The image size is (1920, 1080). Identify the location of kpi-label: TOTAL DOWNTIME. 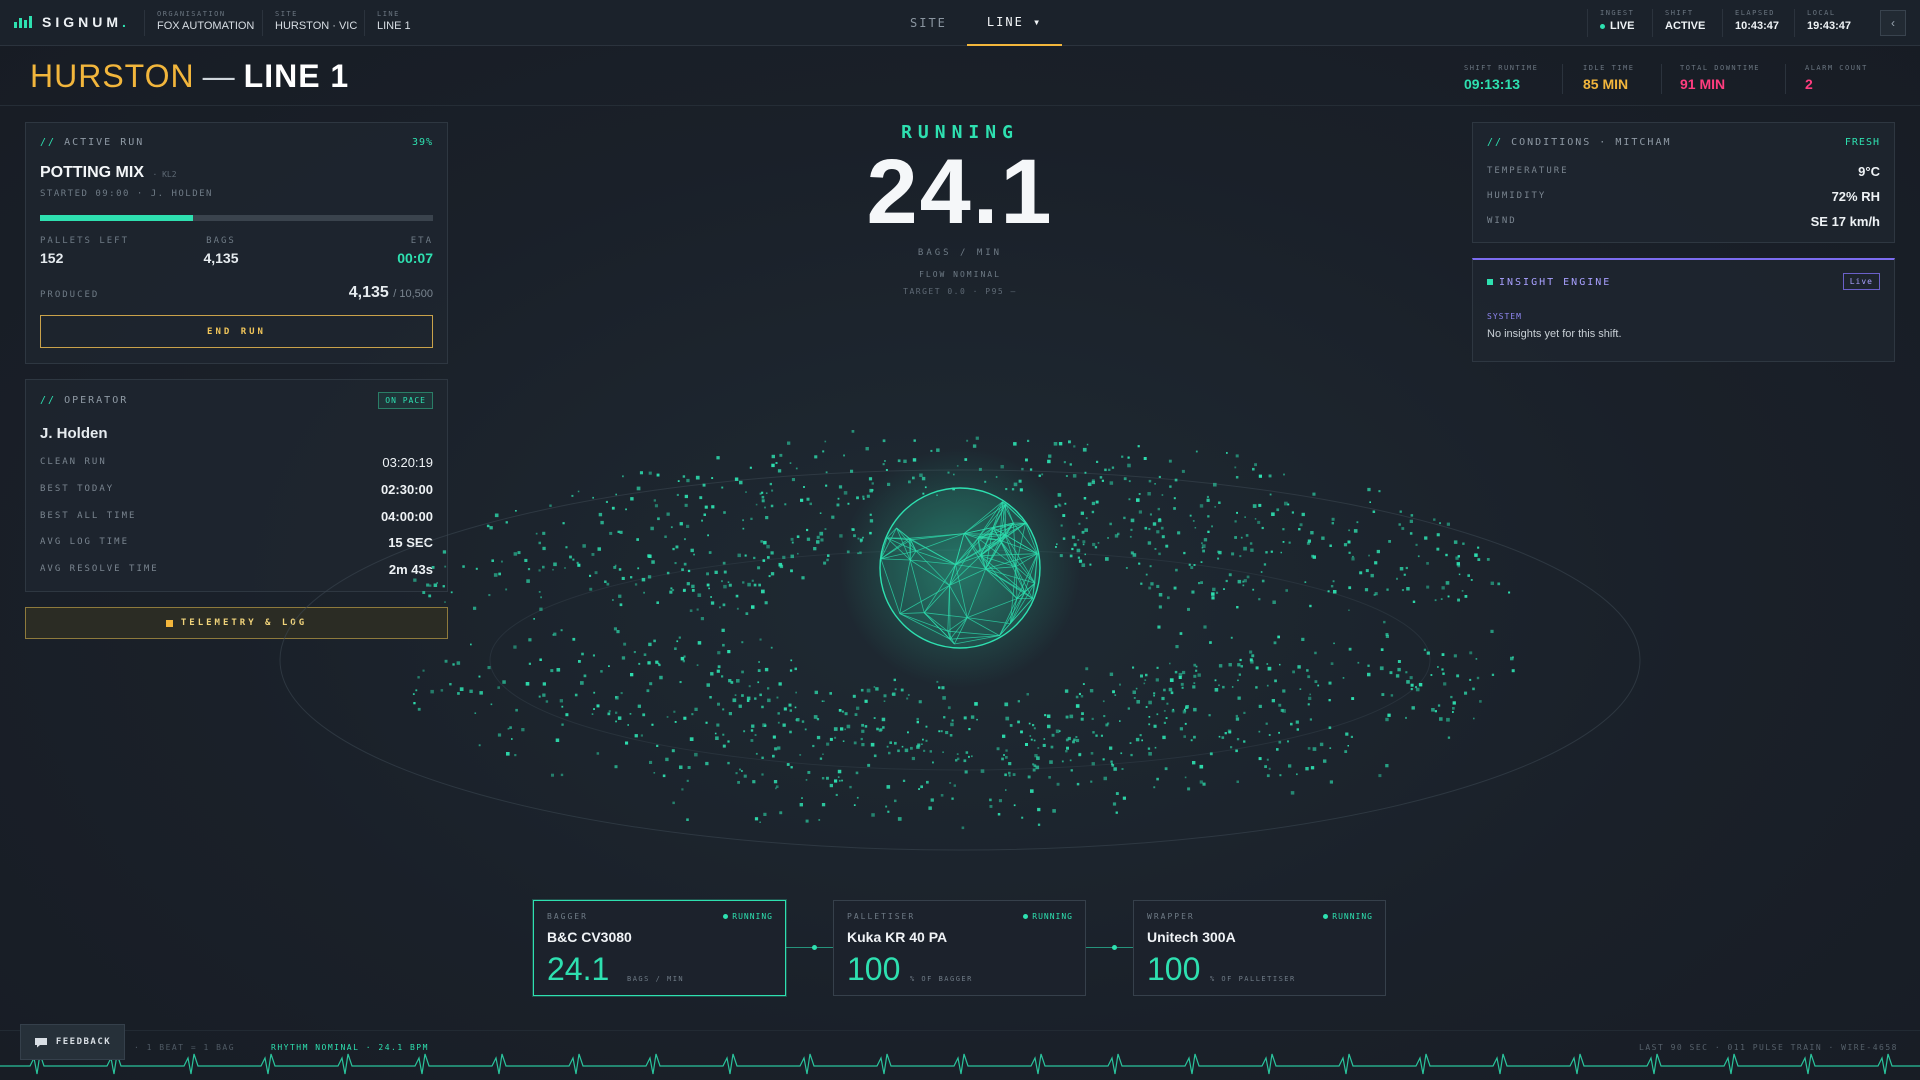
(1720, 68).